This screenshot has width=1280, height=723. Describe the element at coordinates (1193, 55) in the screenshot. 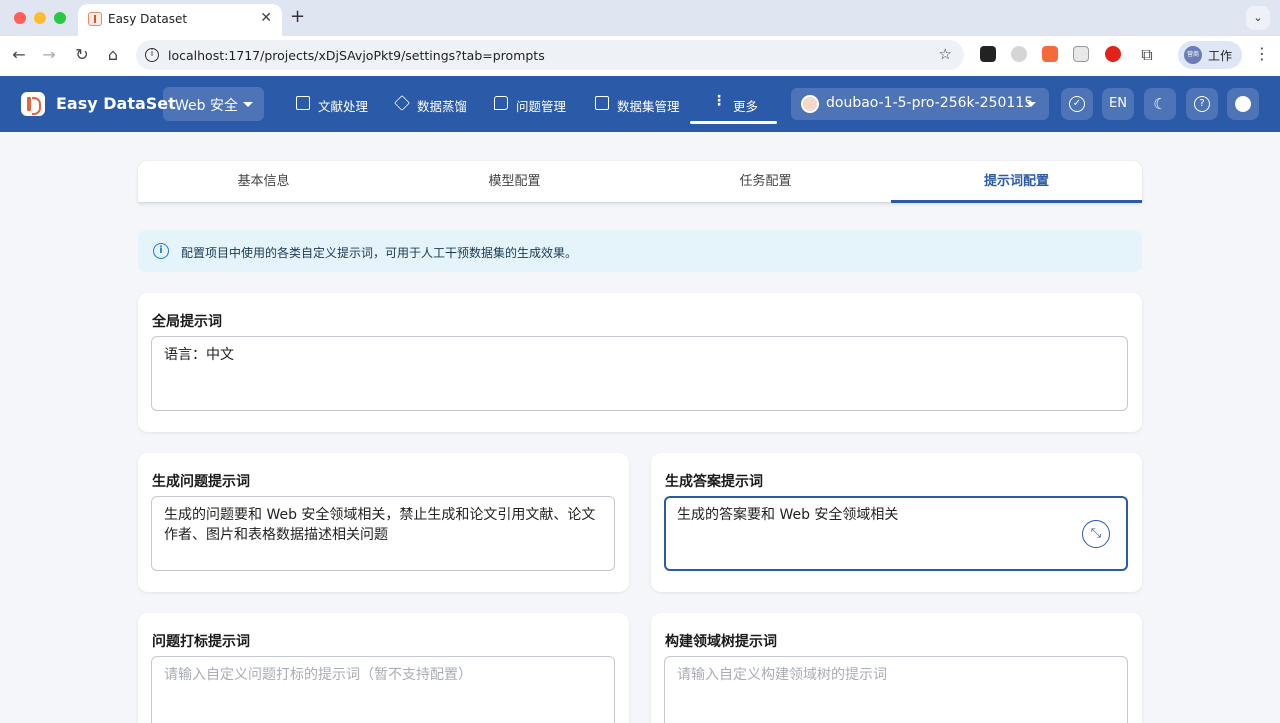

I see `avatar: 营商` at that location.